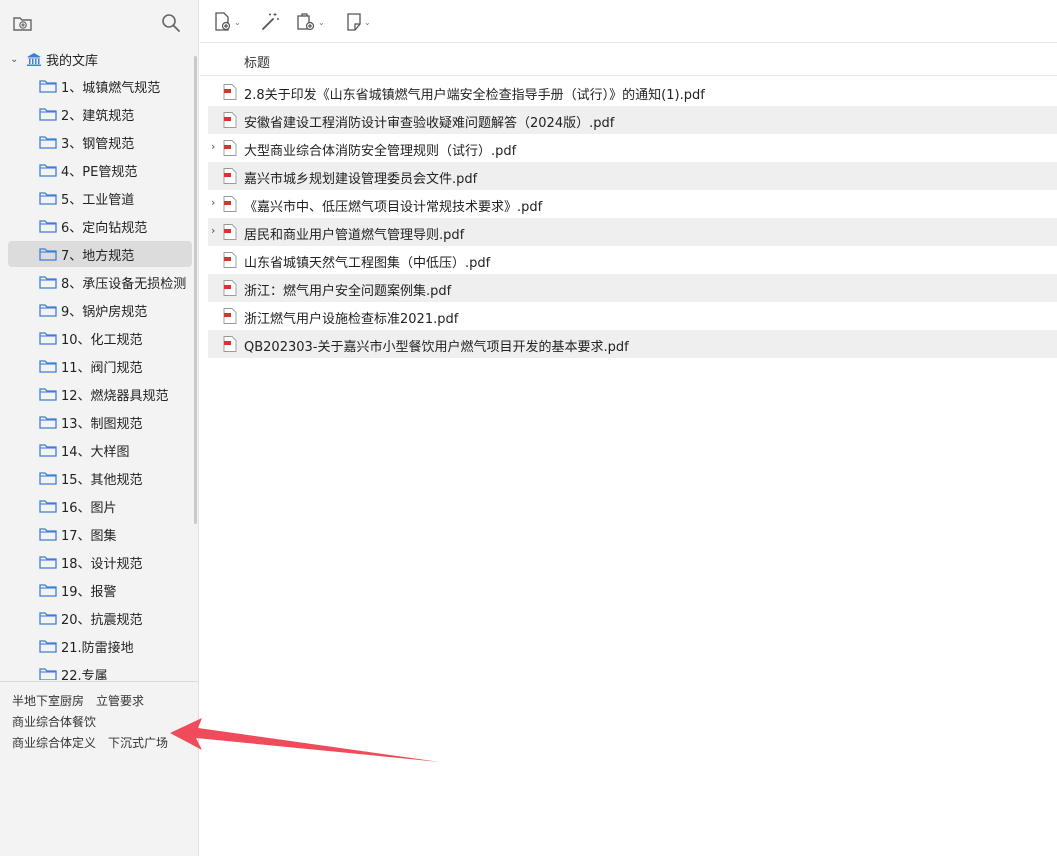 The height and width of the screenshot is (856, 1057). Describe the element at coordinates (15, 59) in the screenshot. I see `chevron-down-icon: ⌄` at that location.